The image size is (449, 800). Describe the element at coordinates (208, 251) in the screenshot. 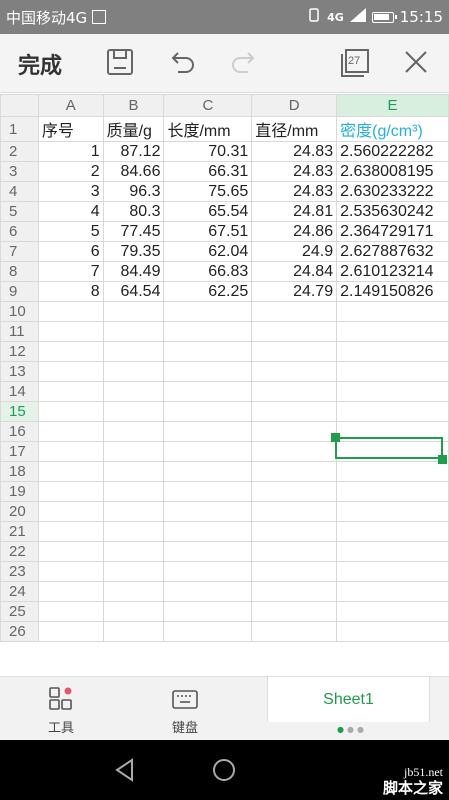

I see `data-cell: 62.04` at that location.